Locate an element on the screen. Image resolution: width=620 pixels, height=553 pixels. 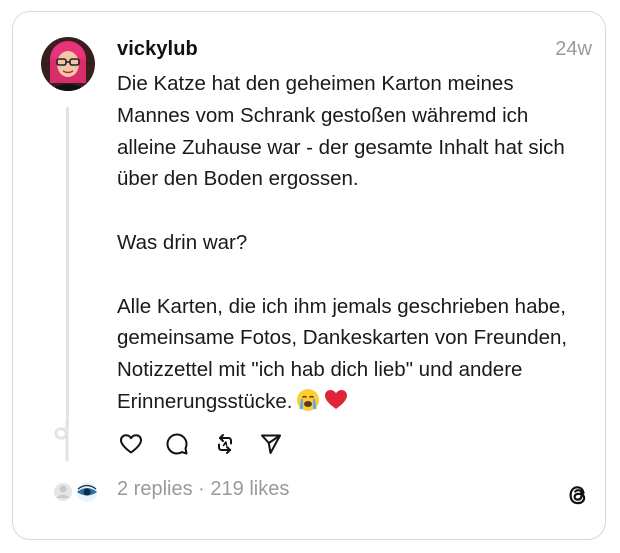
crying-face-emoji is located at coordinates (308, 405).